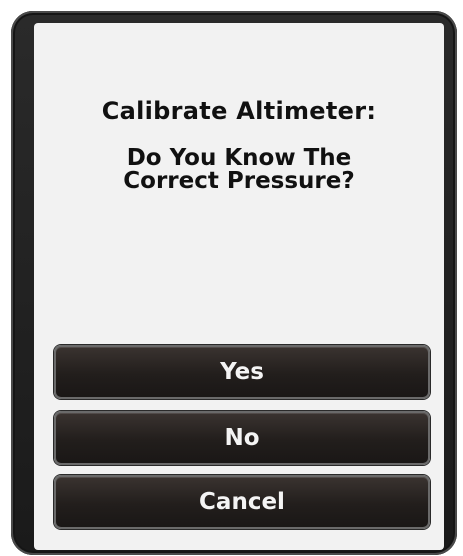  I want to click on dialog-question: Do You Know The Correct Pressure?, so click(239, 169).